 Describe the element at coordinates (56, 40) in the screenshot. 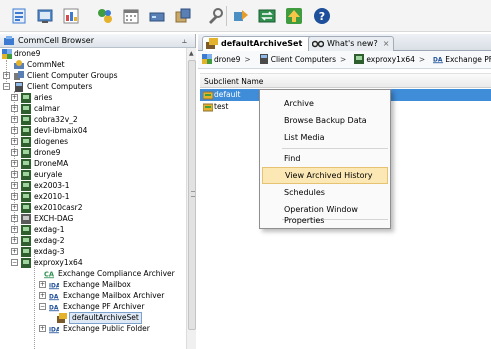

I see `commcell-browser-title: CommCell Browser` at that location.